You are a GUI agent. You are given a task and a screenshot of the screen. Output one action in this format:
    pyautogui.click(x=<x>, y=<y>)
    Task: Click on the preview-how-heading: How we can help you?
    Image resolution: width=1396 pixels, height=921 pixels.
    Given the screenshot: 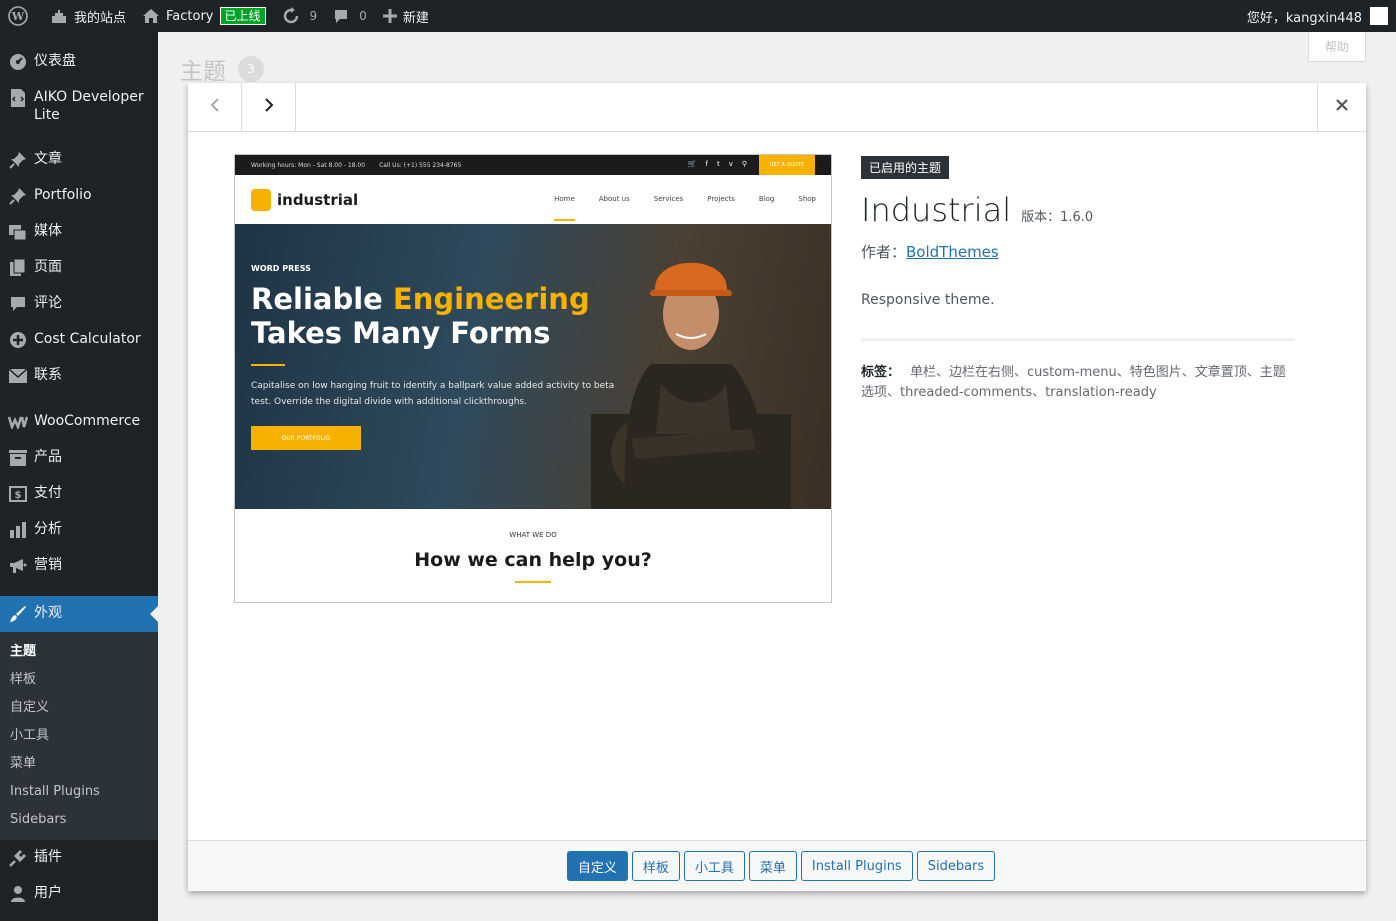 What is the action you would take?
    pyautogui.click(x=533, y=560)
    